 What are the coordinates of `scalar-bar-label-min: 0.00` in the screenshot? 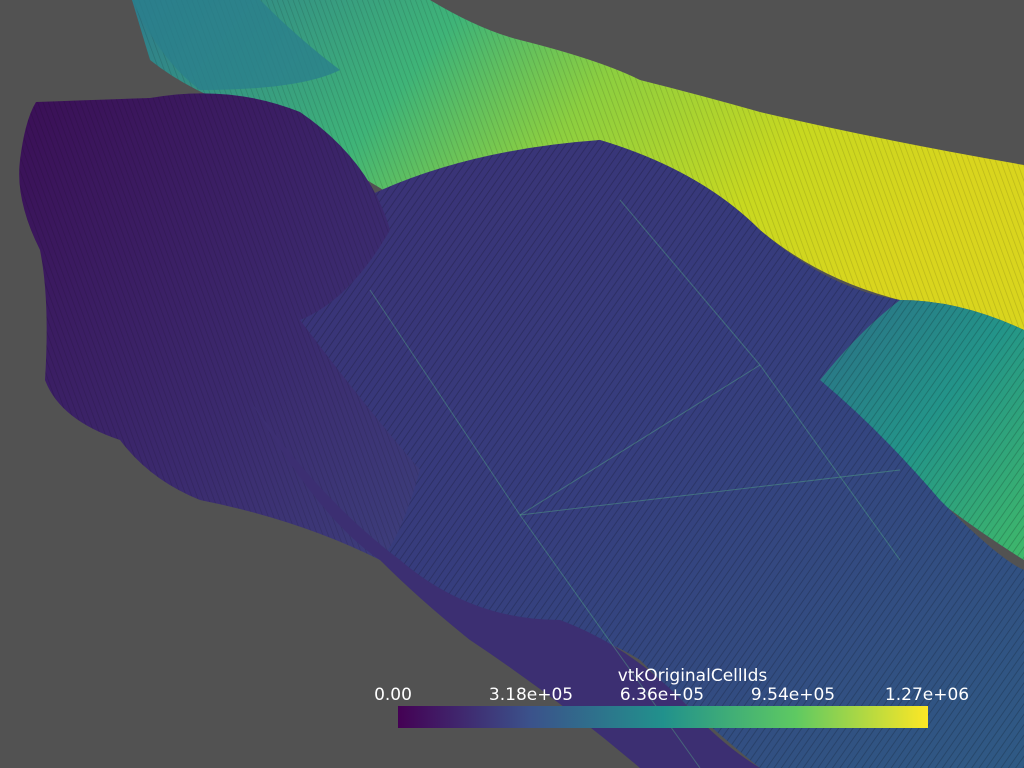 It's located at (393, 695).